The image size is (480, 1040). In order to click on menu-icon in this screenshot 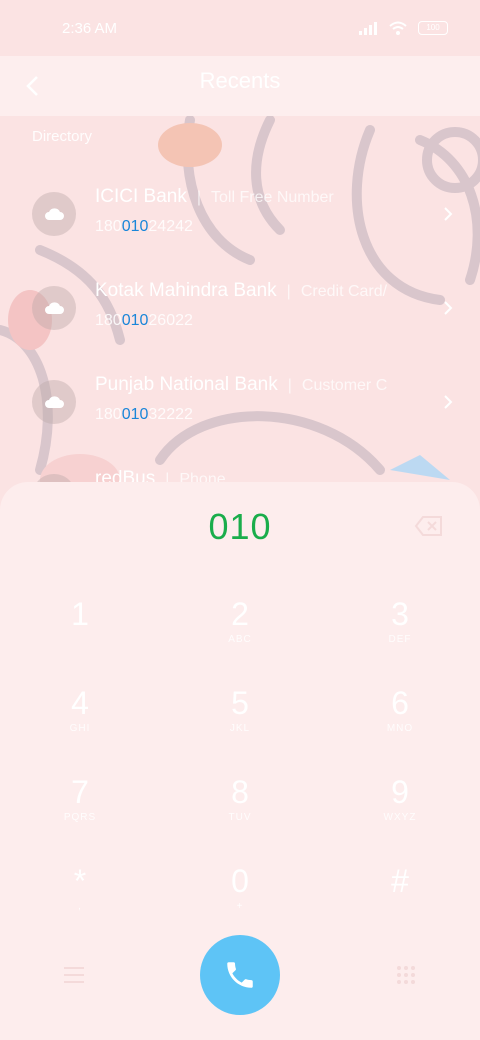, I will do `click(74, 975)`.